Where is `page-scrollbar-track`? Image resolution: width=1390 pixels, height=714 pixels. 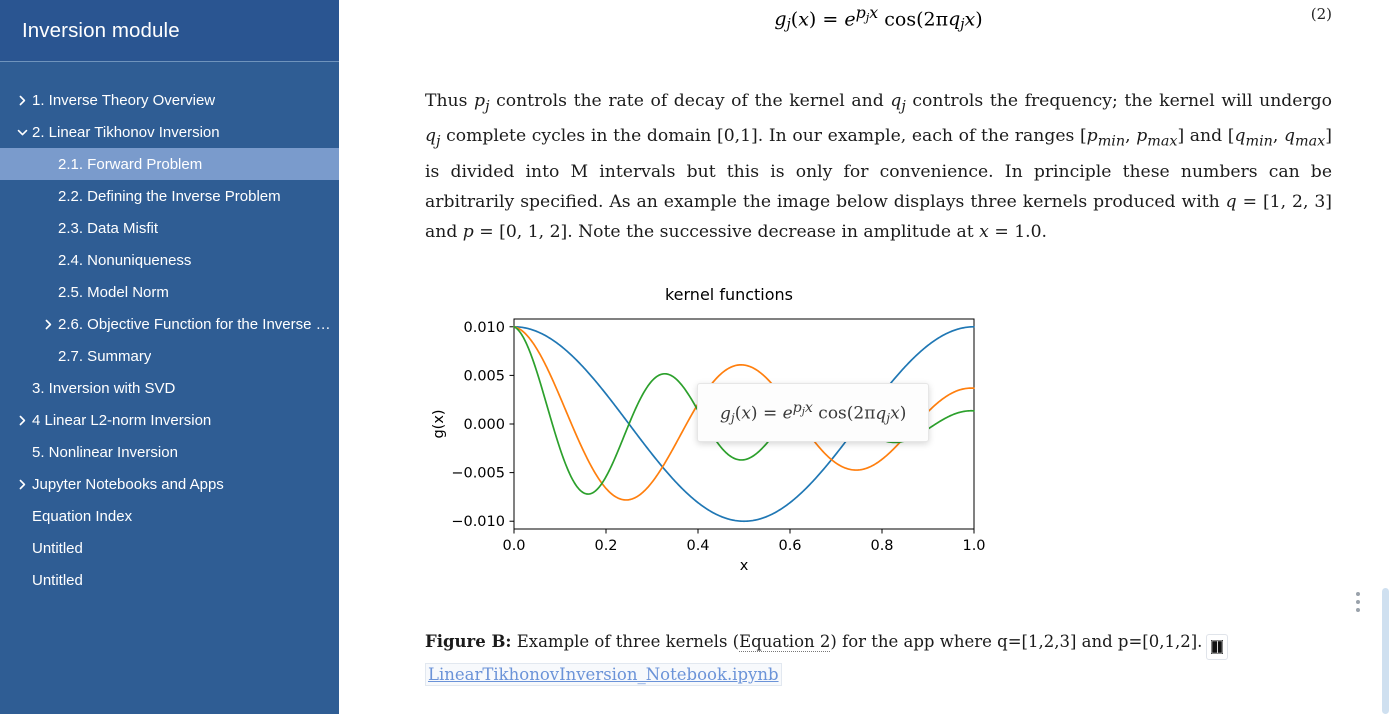 page-scrollbar-track is located at coordinates (1385, 357).